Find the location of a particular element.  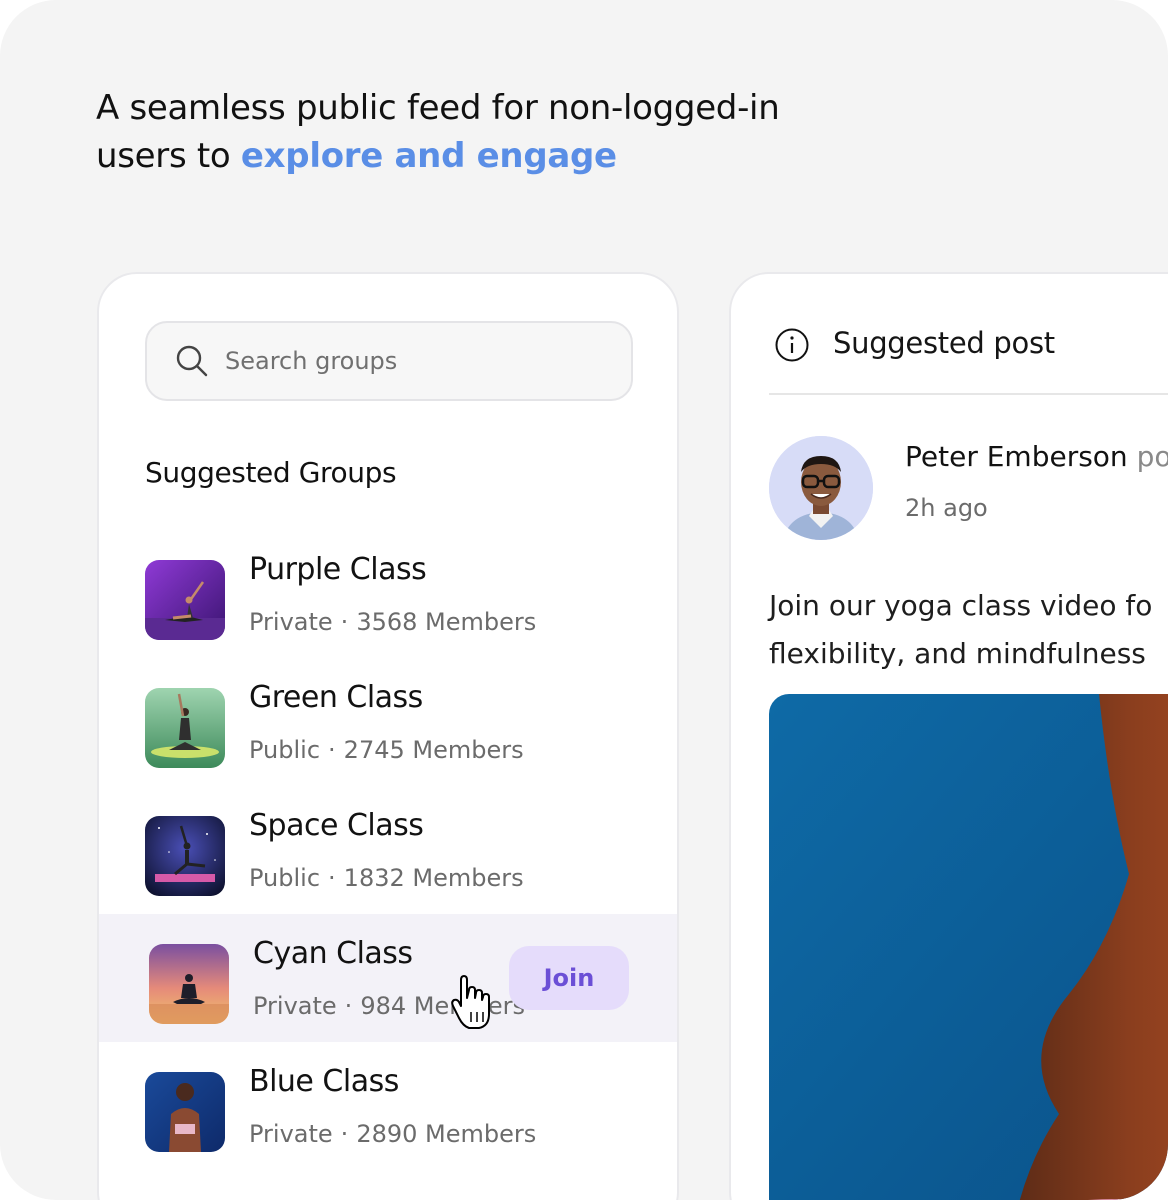

group-row-blue: Blue Class Private · 2890 Members is located at coordinates (388, 1106).